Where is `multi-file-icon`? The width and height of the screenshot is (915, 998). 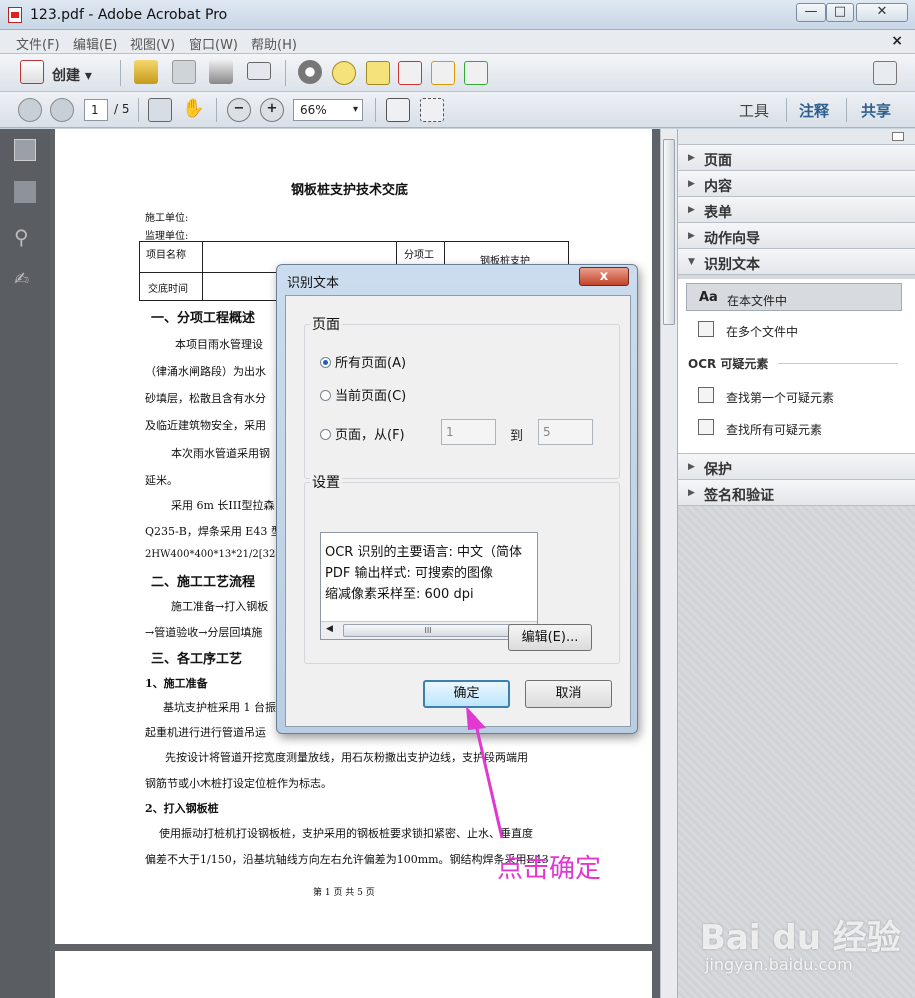 multi-file-icon is located at coordinates (706, 329).